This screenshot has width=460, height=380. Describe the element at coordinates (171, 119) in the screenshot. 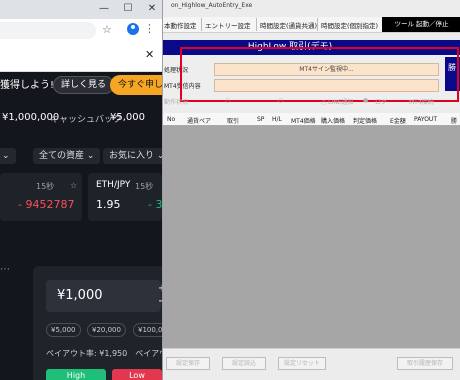

I see `column-header: No` at that location.